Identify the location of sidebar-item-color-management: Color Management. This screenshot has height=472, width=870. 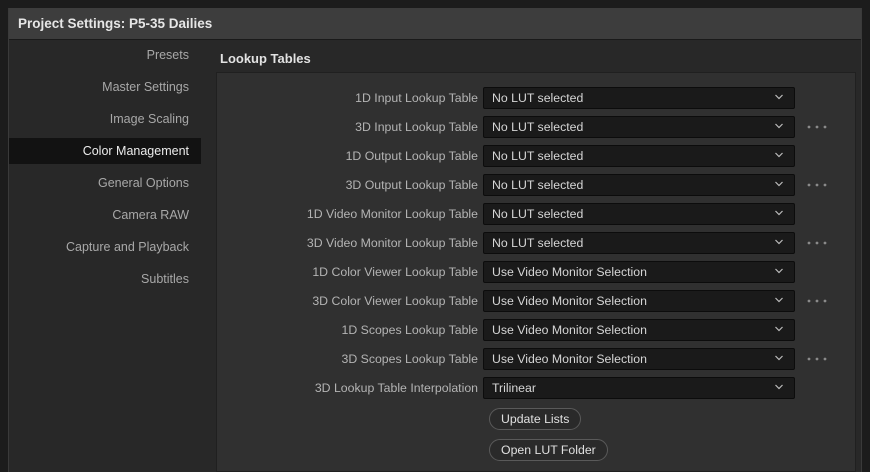
(105, 151).